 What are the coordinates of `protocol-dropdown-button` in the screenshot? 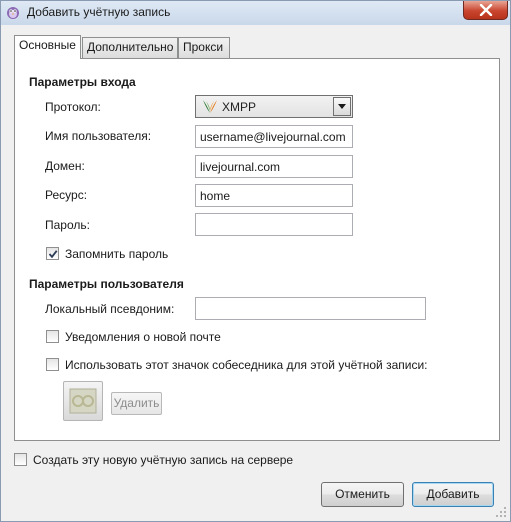 It's located at (342, 106).